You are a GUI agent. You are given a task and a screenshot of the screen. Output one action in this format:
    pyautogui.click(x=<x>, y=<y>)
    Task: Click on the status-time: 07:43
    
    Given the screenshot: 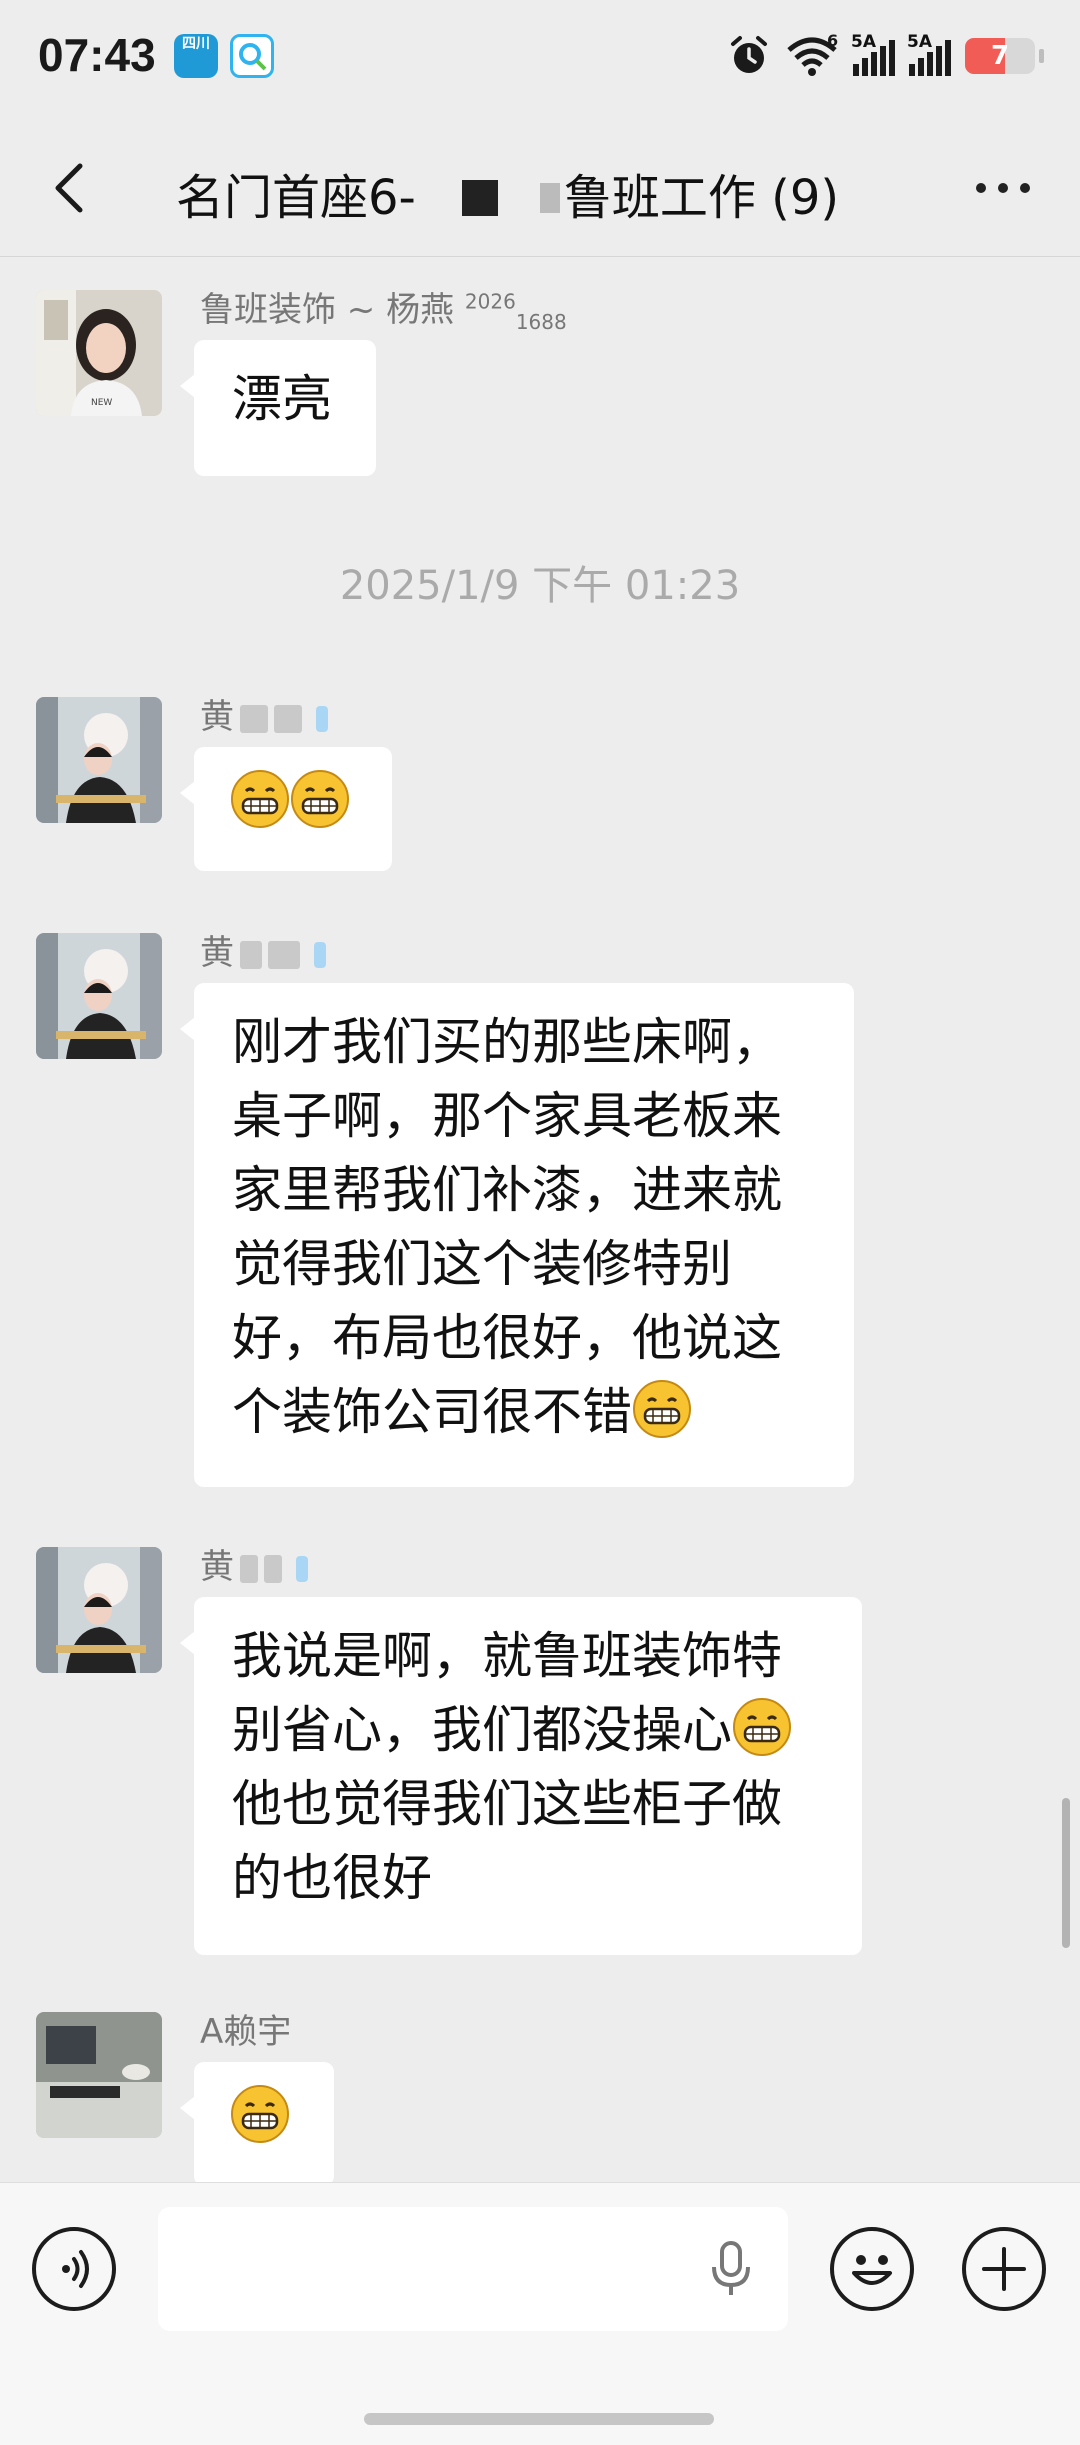 What is the action you would take?
    pyautogui.click(x=97, y=55)
    